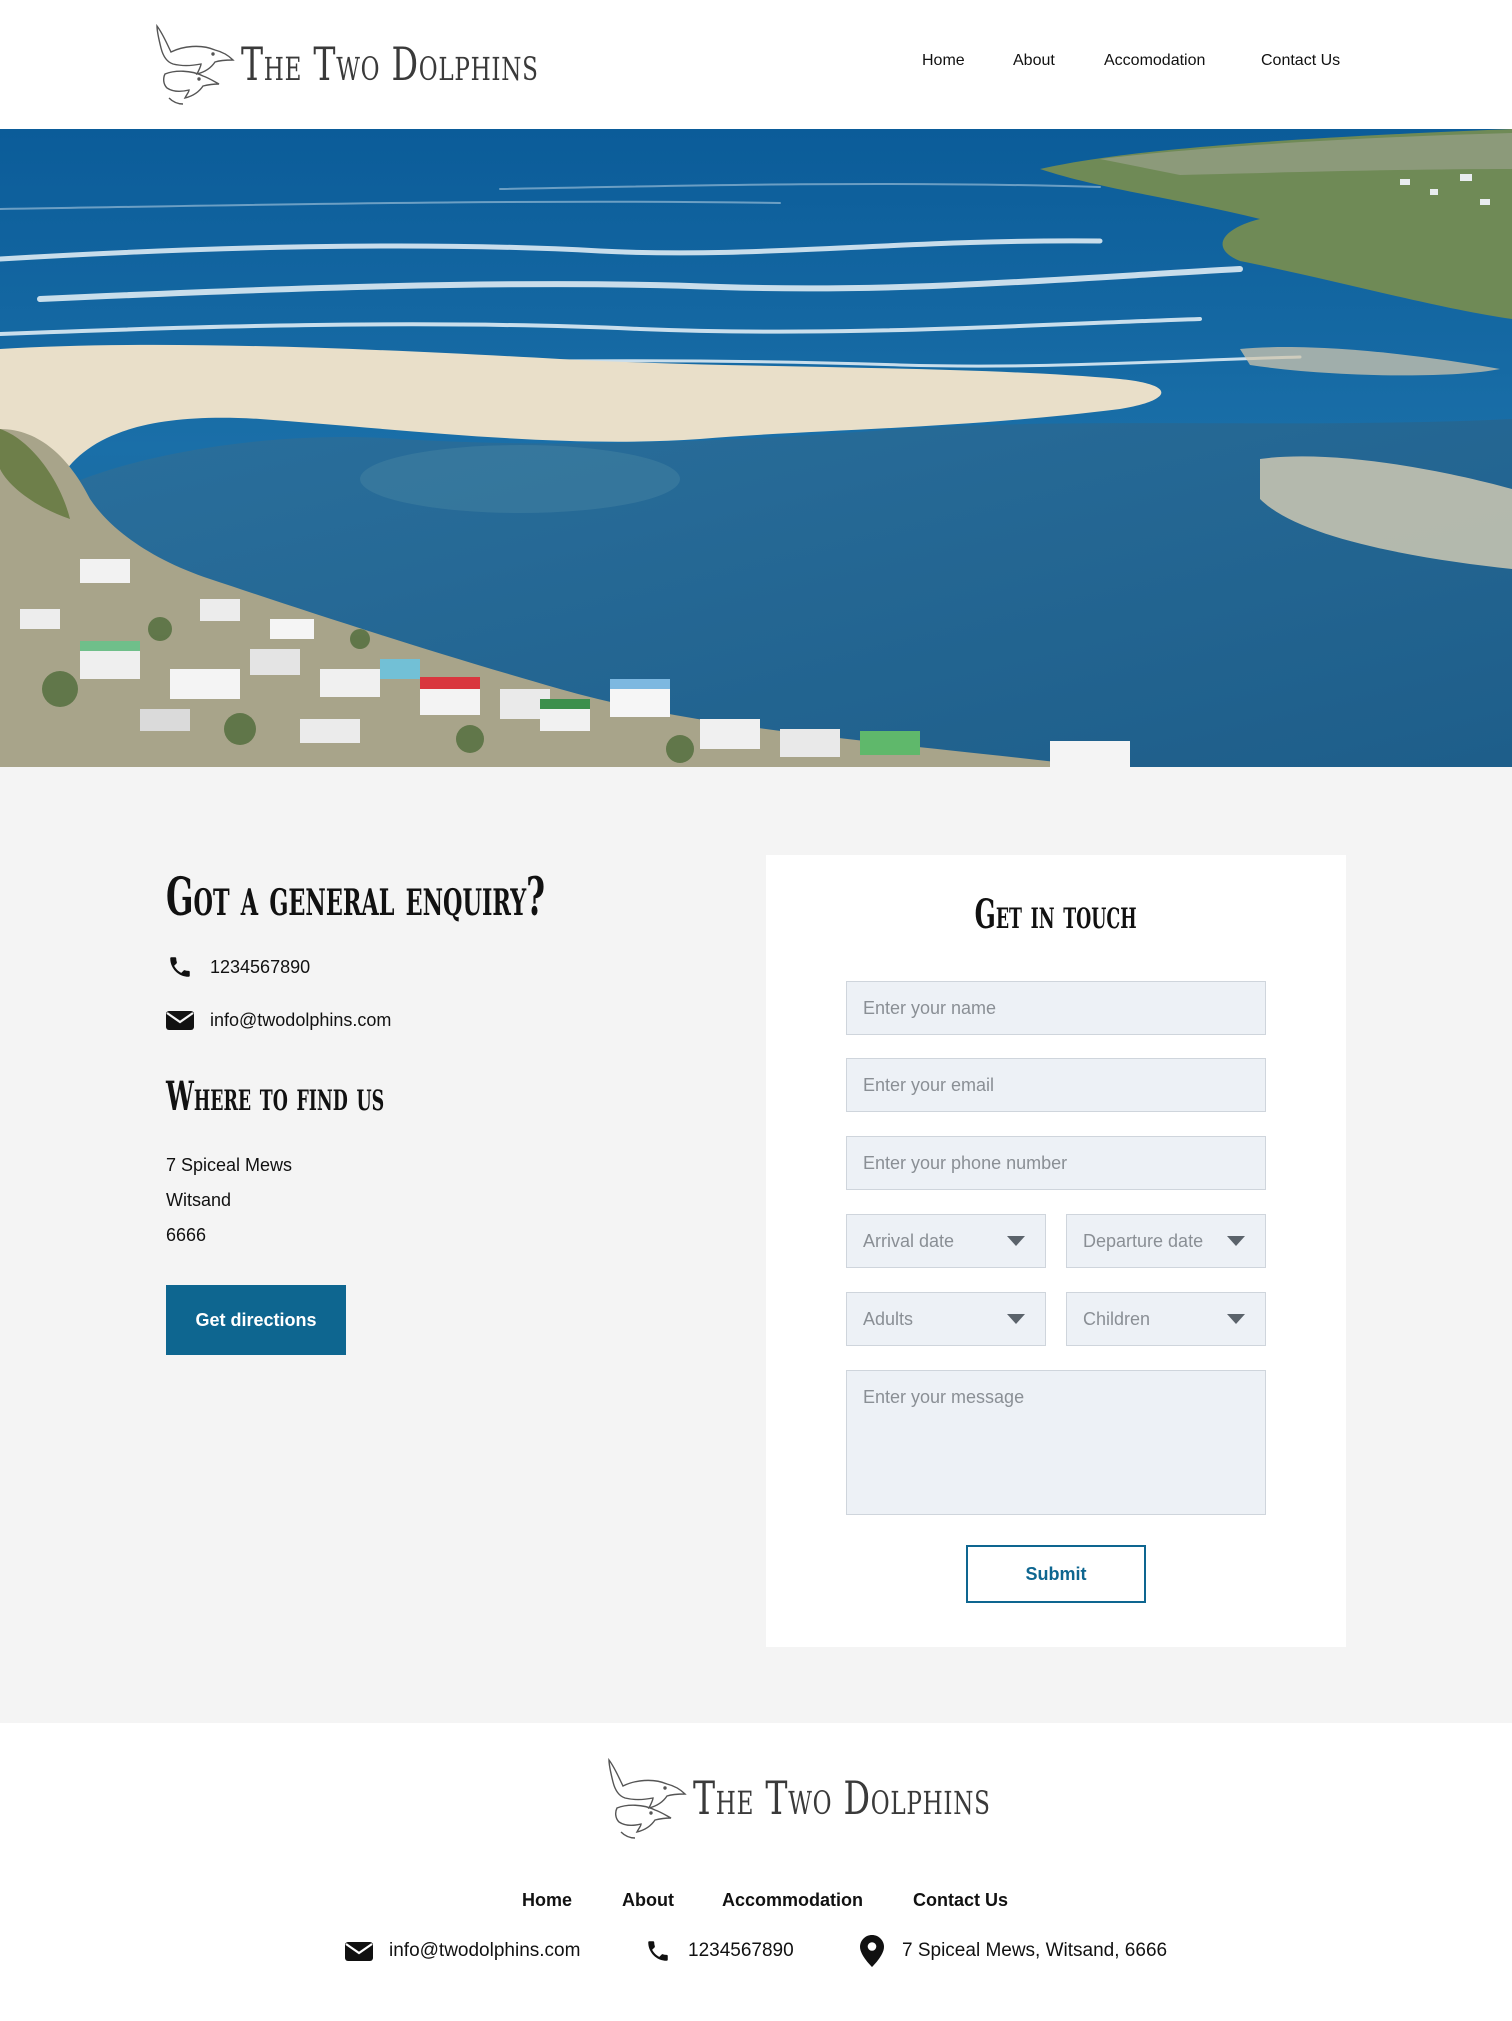 The height and width of the screenshot is (2021, 1512). I want to click on get-directions-button: Get directions, so click(256, 1320).